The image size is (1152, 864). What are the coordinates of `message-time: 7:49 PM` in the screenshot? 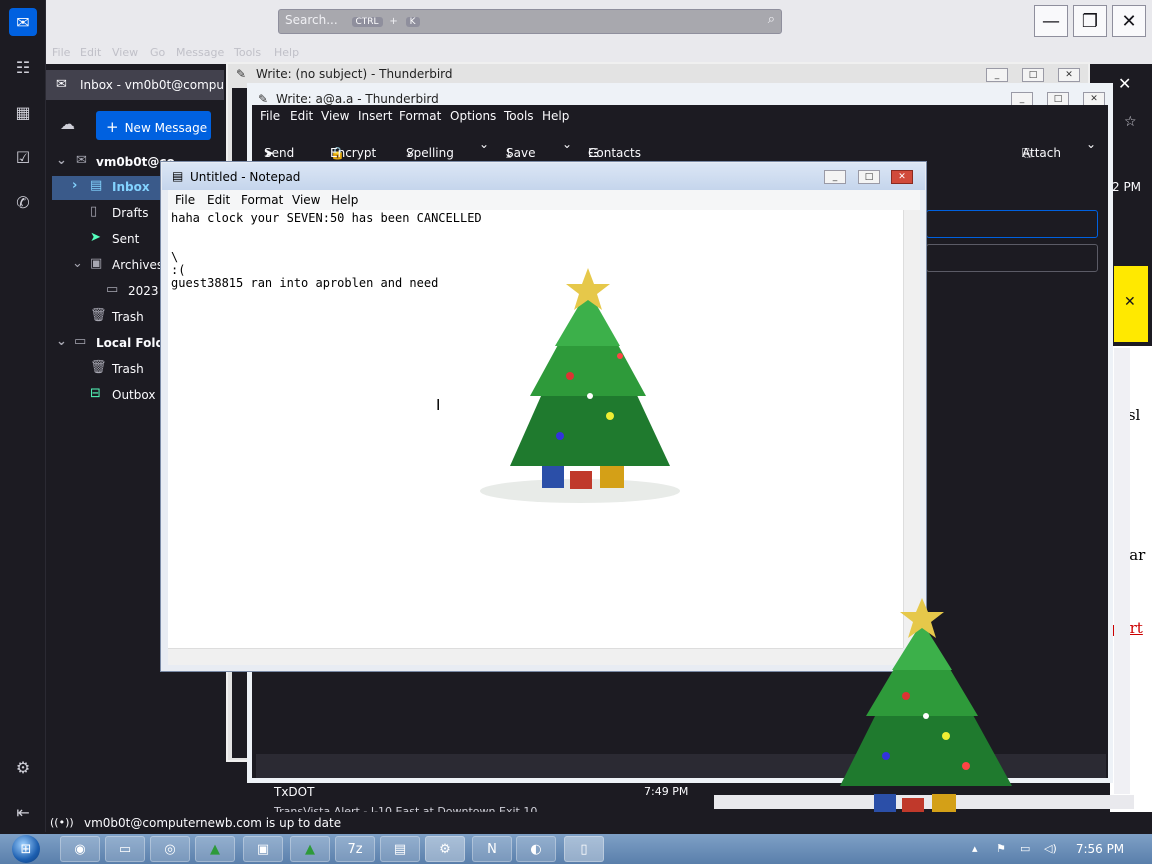 It's located at (666, 791).